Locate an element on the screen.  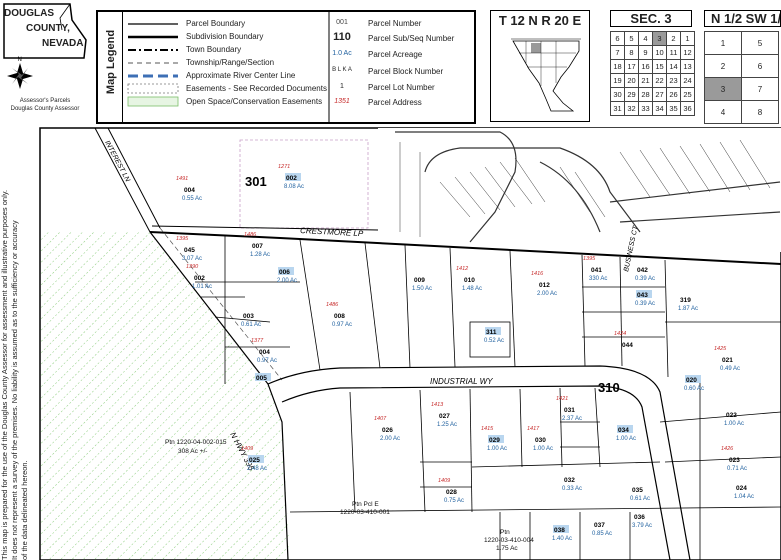
parcel-acreage: 2.37 Ac is located at coordinates (572, 419).